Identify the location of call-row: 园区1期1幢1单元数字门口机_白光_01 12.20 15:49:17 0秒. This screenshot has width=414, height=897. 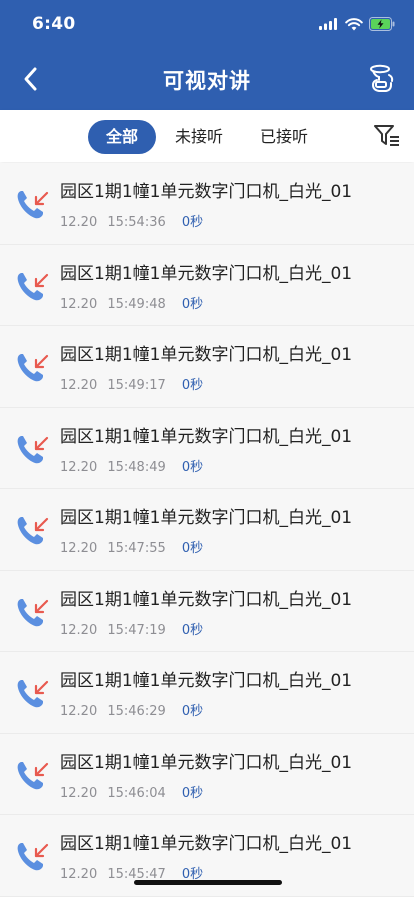
(207, 367).